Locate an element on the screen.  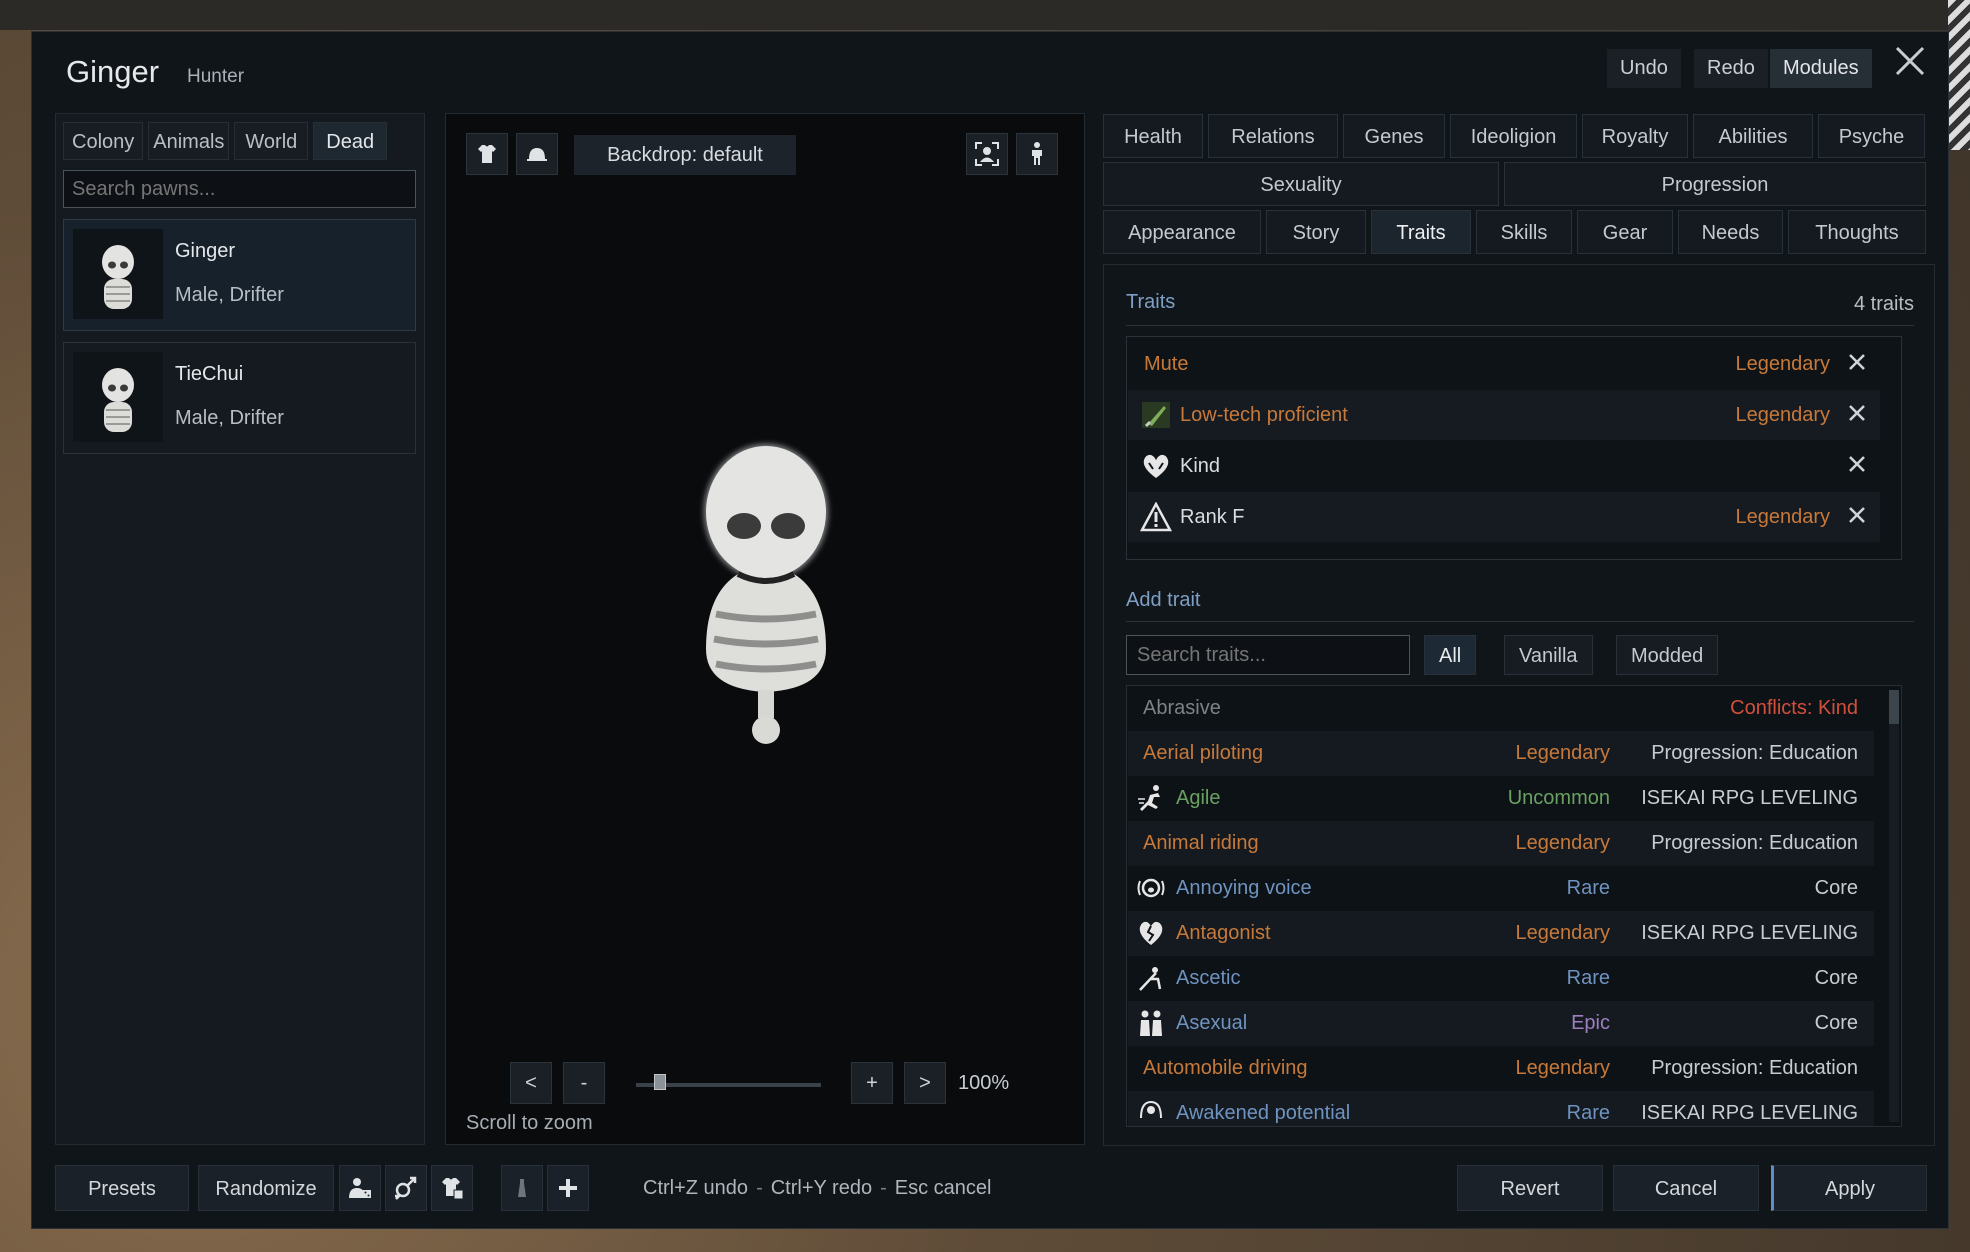
trait-list-item: Ascetic Rare Core is located at coordinates (1501, 978).